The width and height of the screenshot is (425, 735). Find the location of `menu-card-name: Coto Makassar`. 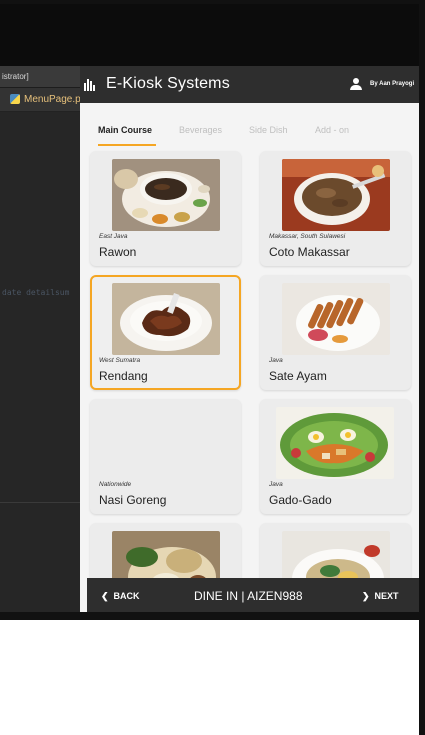

menu-card-name: Coto Makassar is located at coordinates (309, 252).